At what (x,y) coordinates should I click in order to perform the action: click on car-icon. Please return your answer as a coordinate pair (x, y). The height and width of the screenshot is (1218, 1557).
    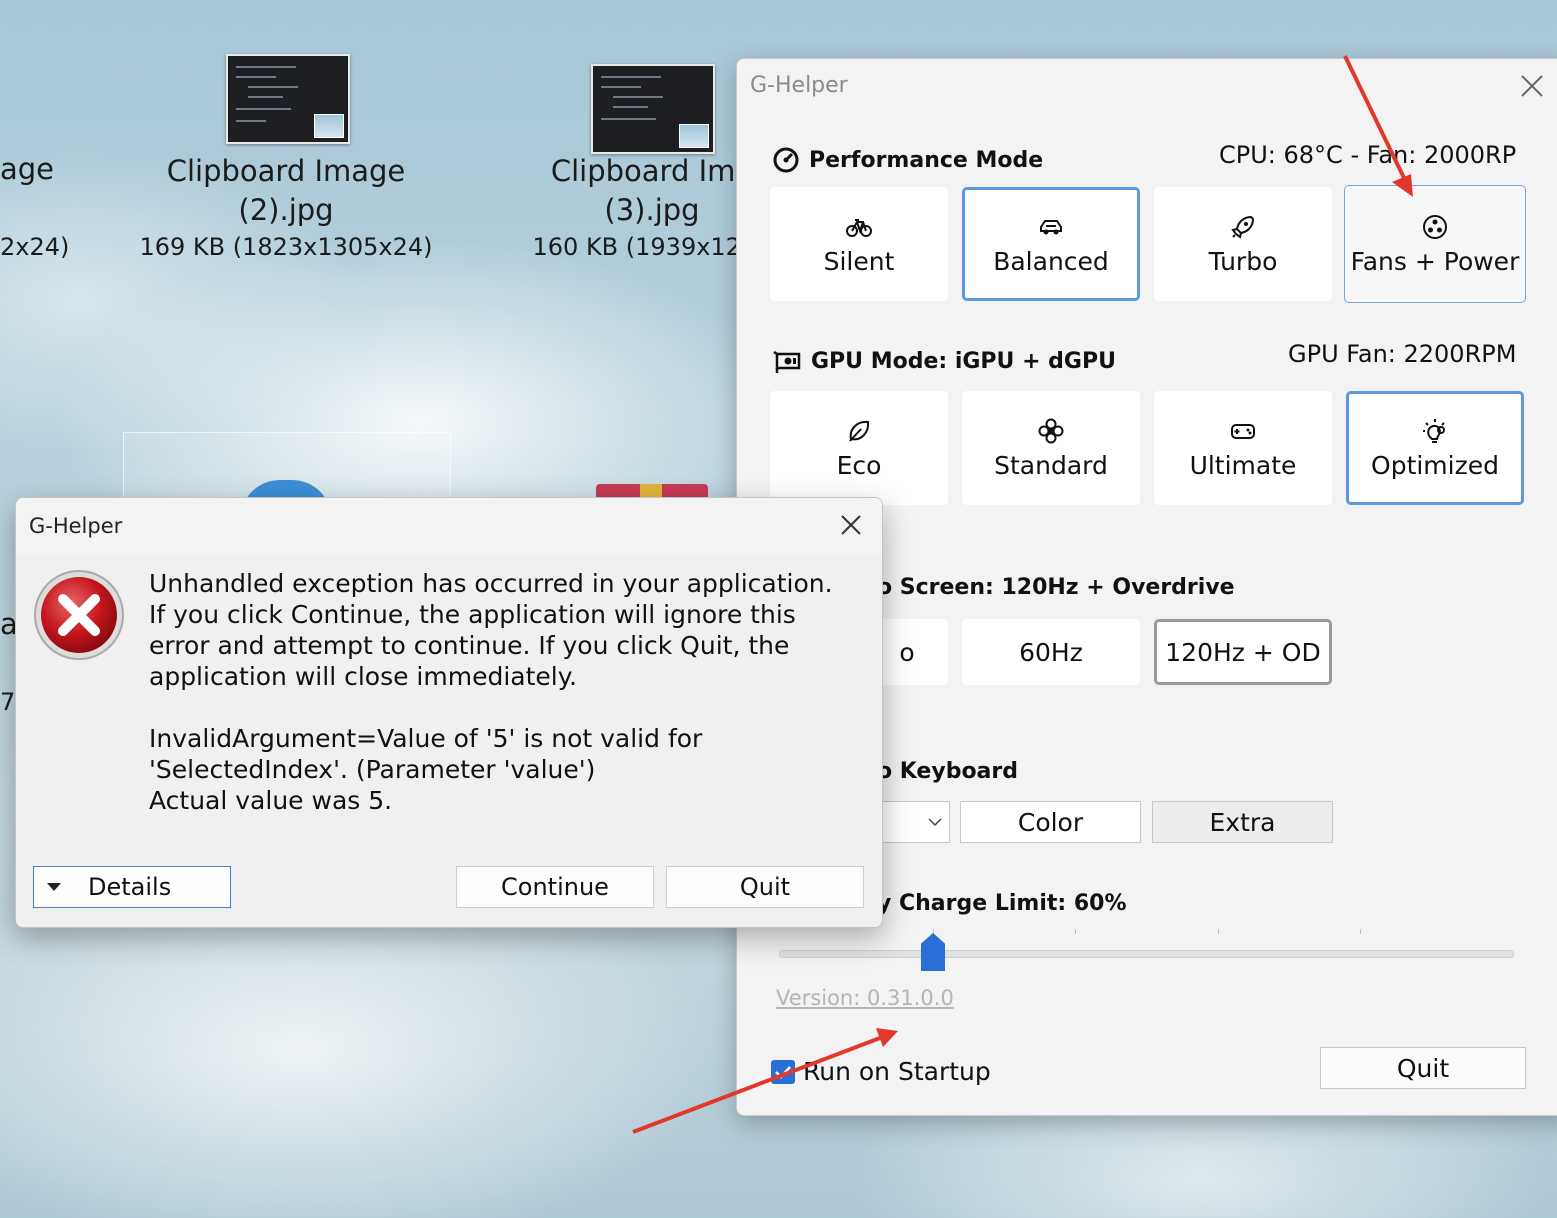
    Looking at the image, I should click on (1051, 226).